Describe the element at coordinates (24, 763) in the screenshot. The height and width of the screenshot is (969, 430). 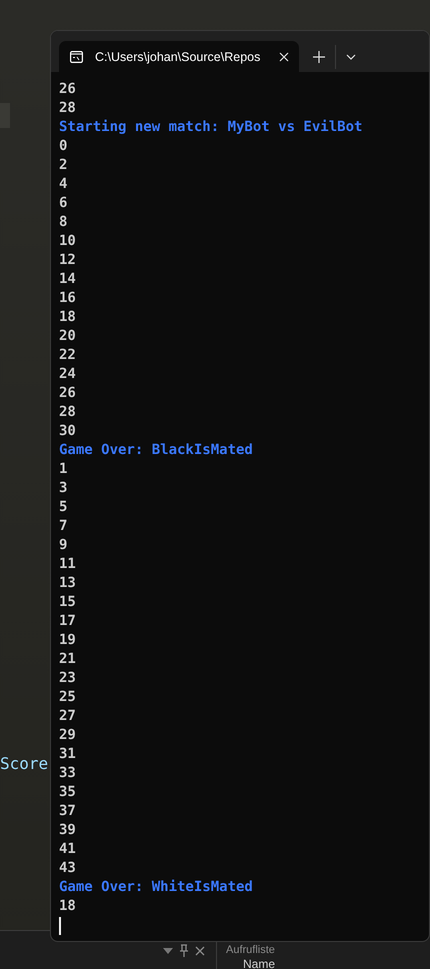
I see `code-text: Score` at that location.